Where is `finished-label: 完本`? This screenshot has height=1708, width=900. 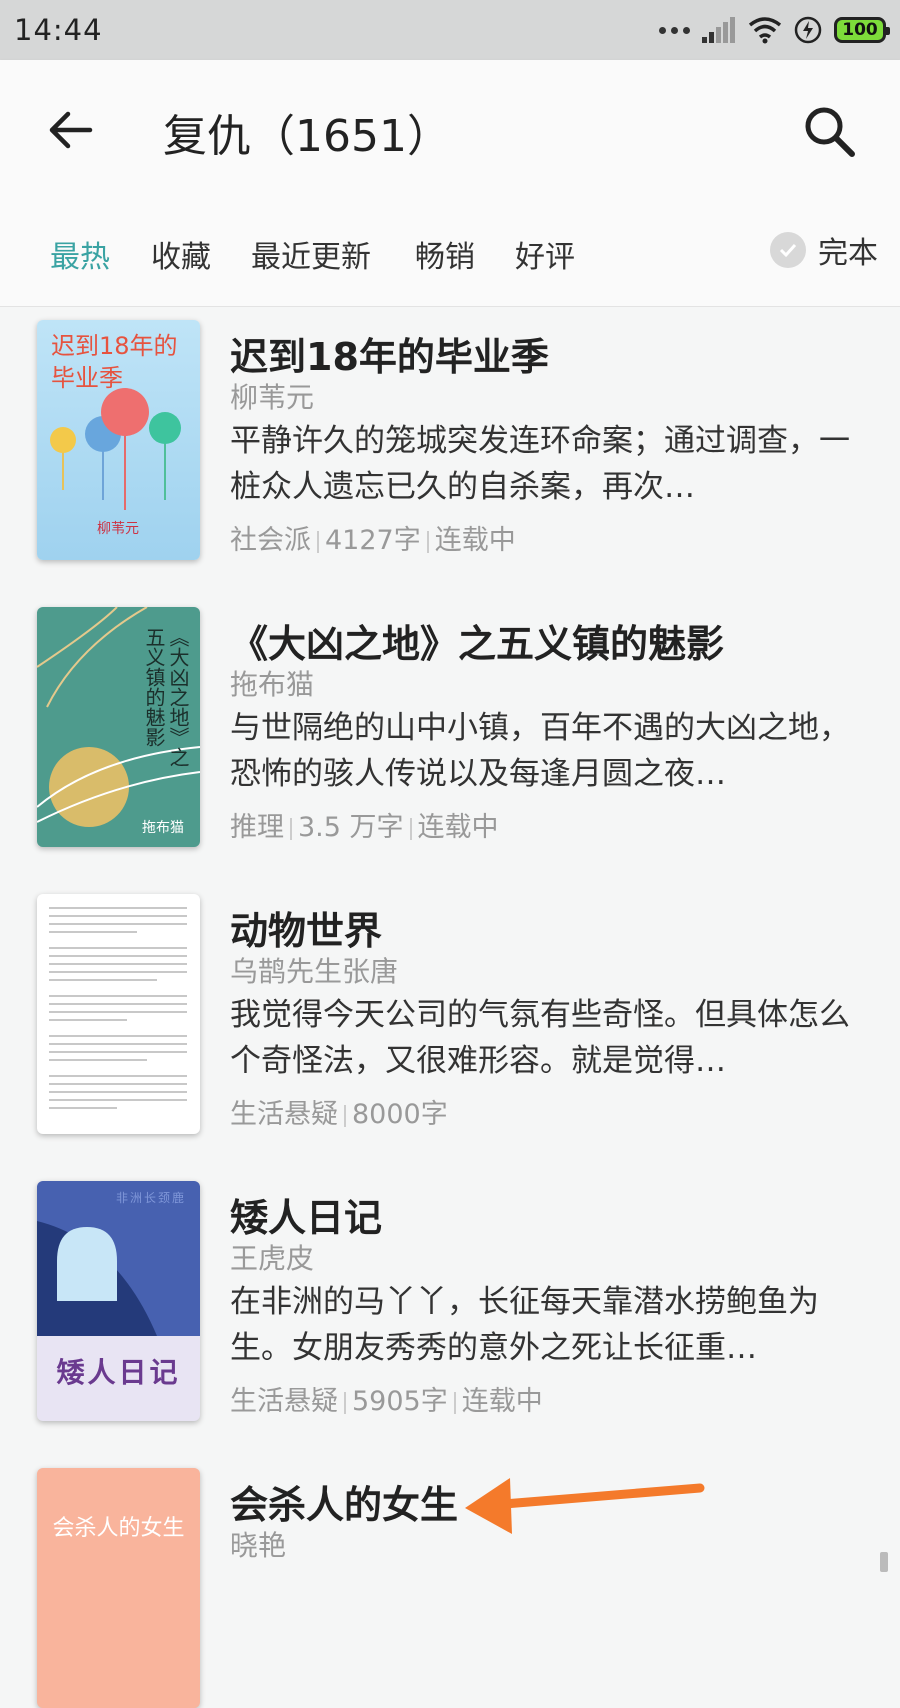 finished-label: 完本 is located at coordinates (848, 253).